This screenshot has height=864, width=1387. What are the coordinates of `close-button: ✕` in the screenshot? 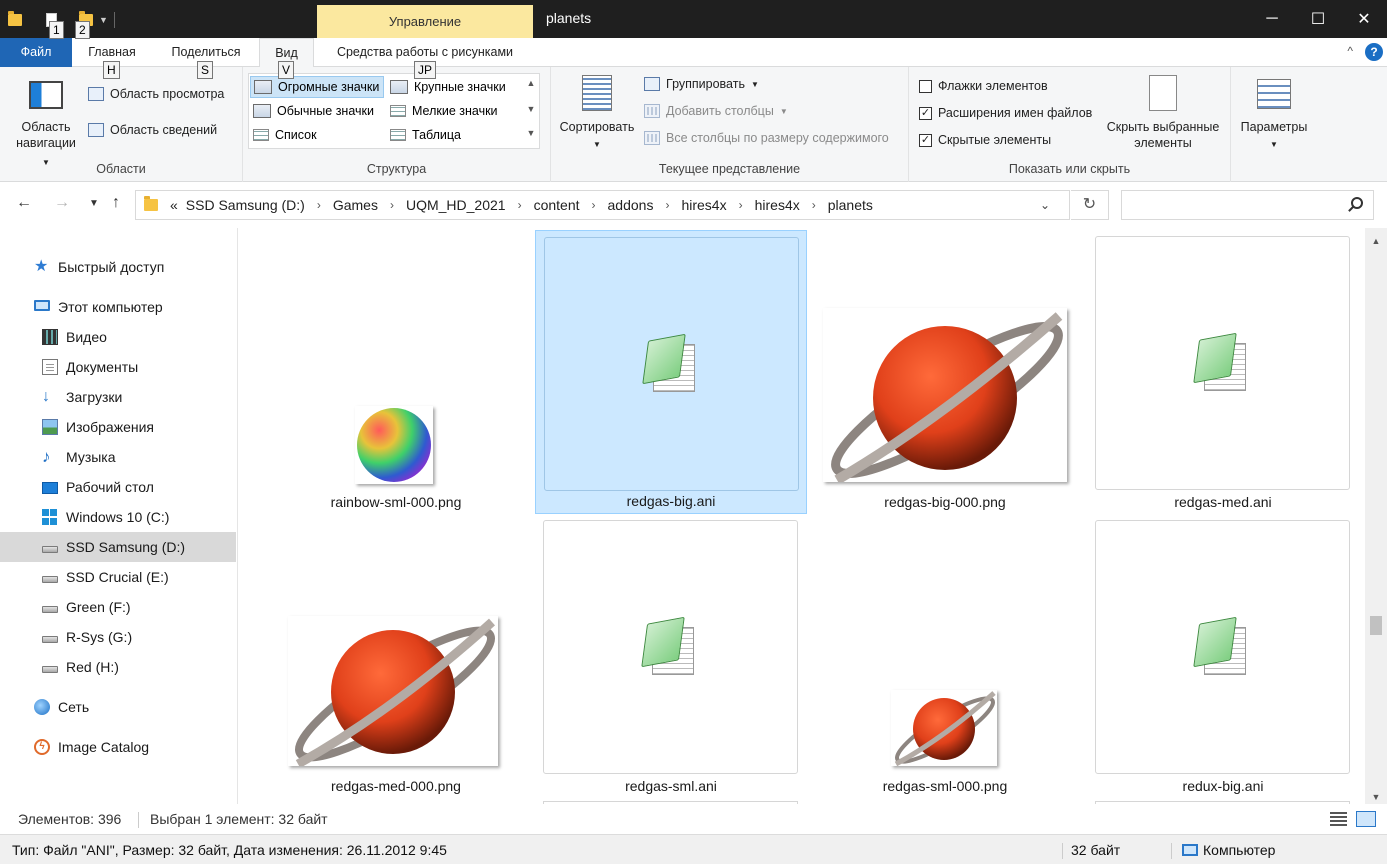 It's located at (1364, 19).